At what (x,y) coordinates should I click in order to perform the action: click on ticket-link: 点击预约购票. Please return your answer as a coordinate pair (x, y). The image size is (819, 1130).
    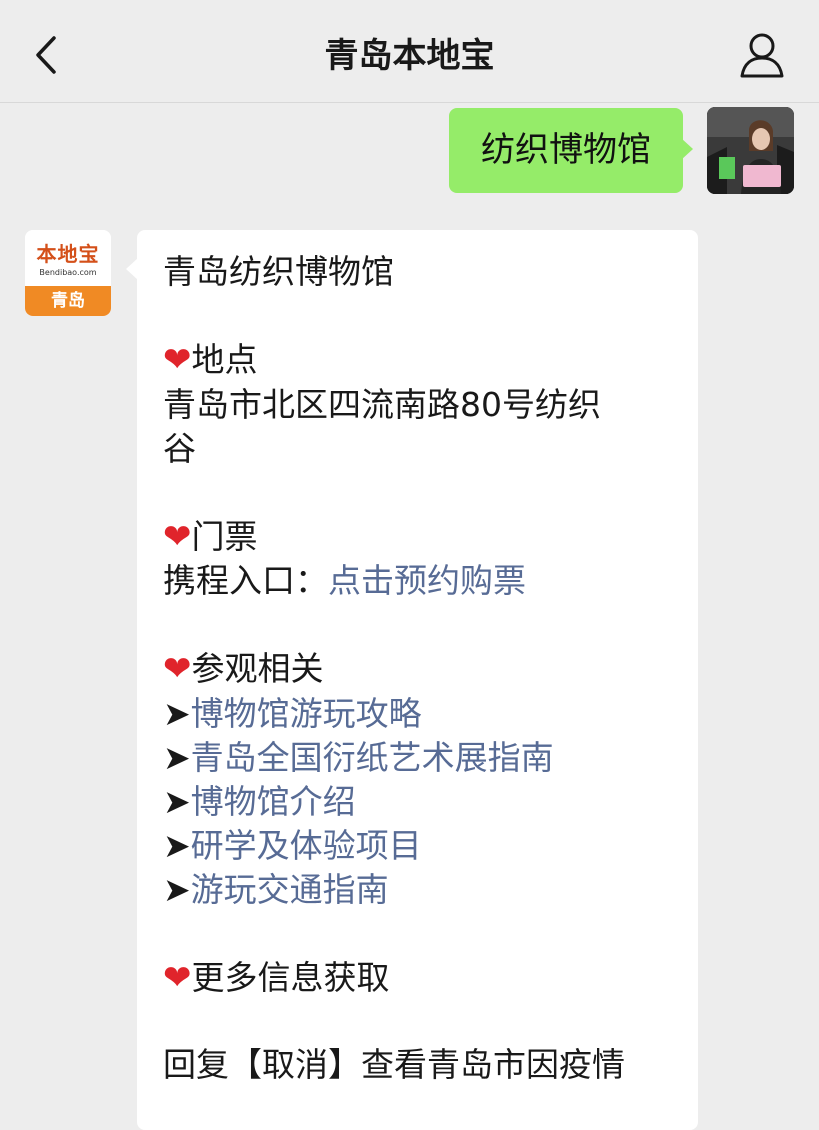
    Looking at the image, I should click on (427, 580).